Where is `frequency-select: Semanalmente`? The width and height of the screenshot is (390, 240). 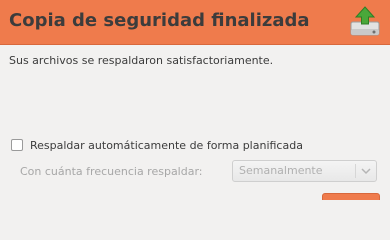 frequency-select: Semanalmente is located at coordinates (304, 171).